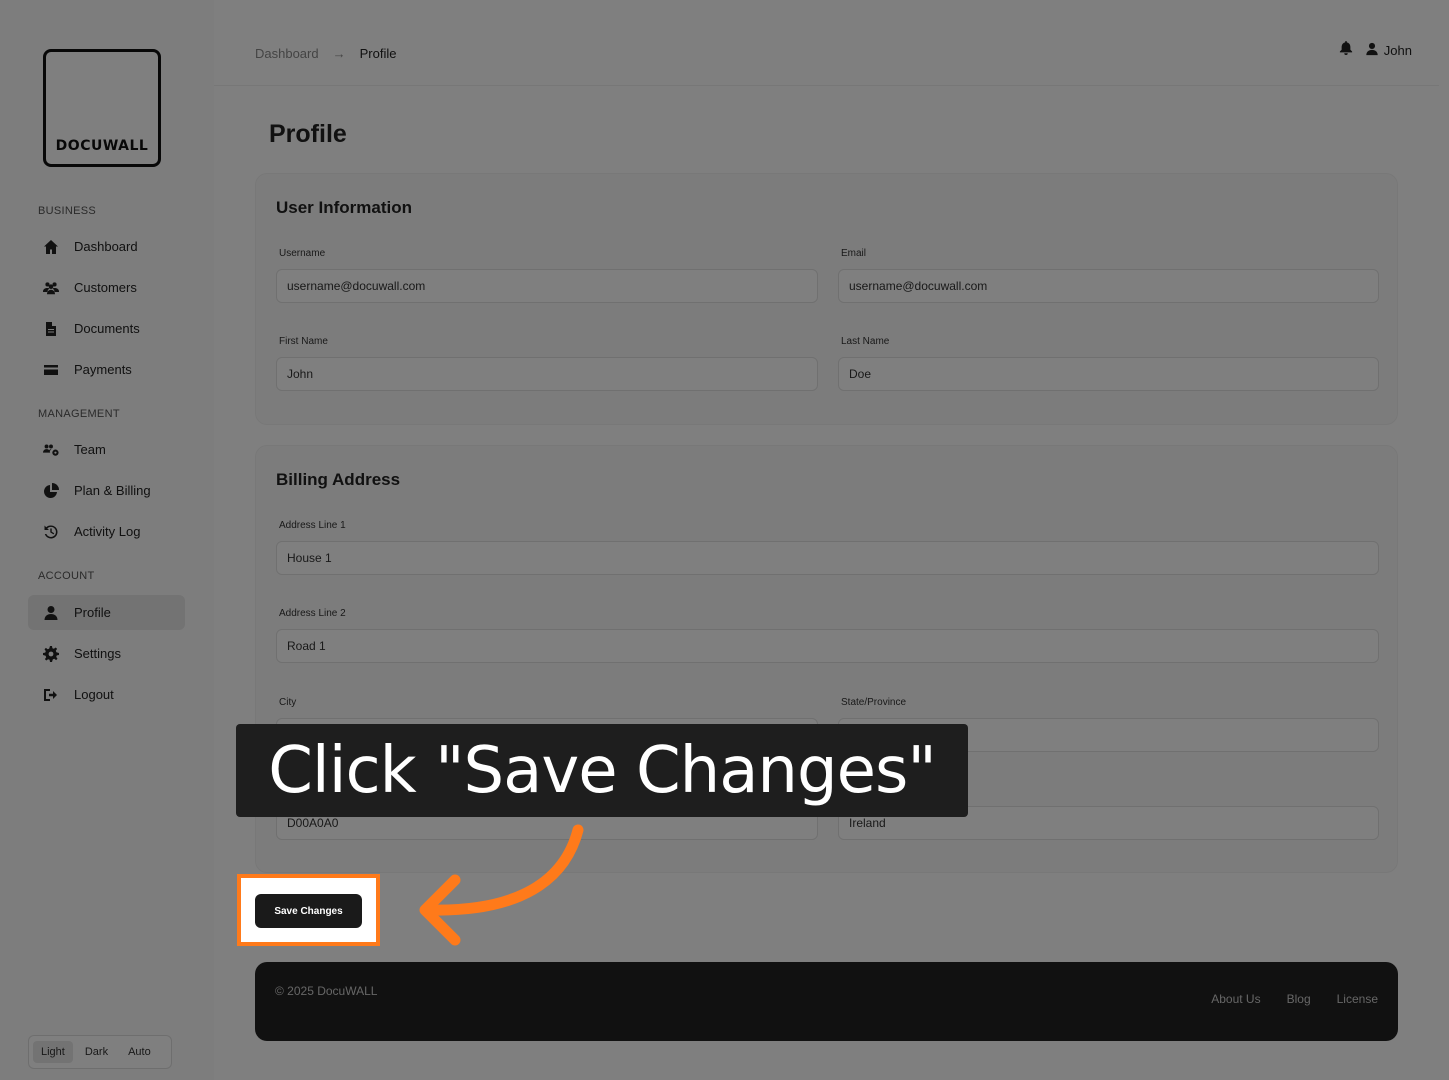 The height and width of the screenshot is (1080, 1449). I want to click on theme-option-light: Light, so click(53, 1052).